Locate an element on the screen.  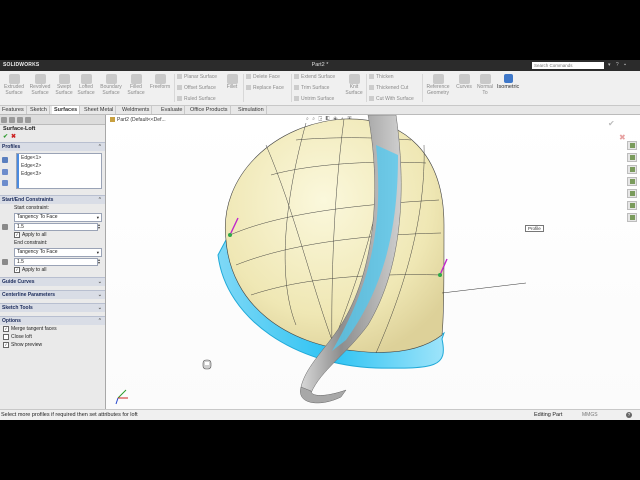
callout-leader is located at coordinates (484, 288).